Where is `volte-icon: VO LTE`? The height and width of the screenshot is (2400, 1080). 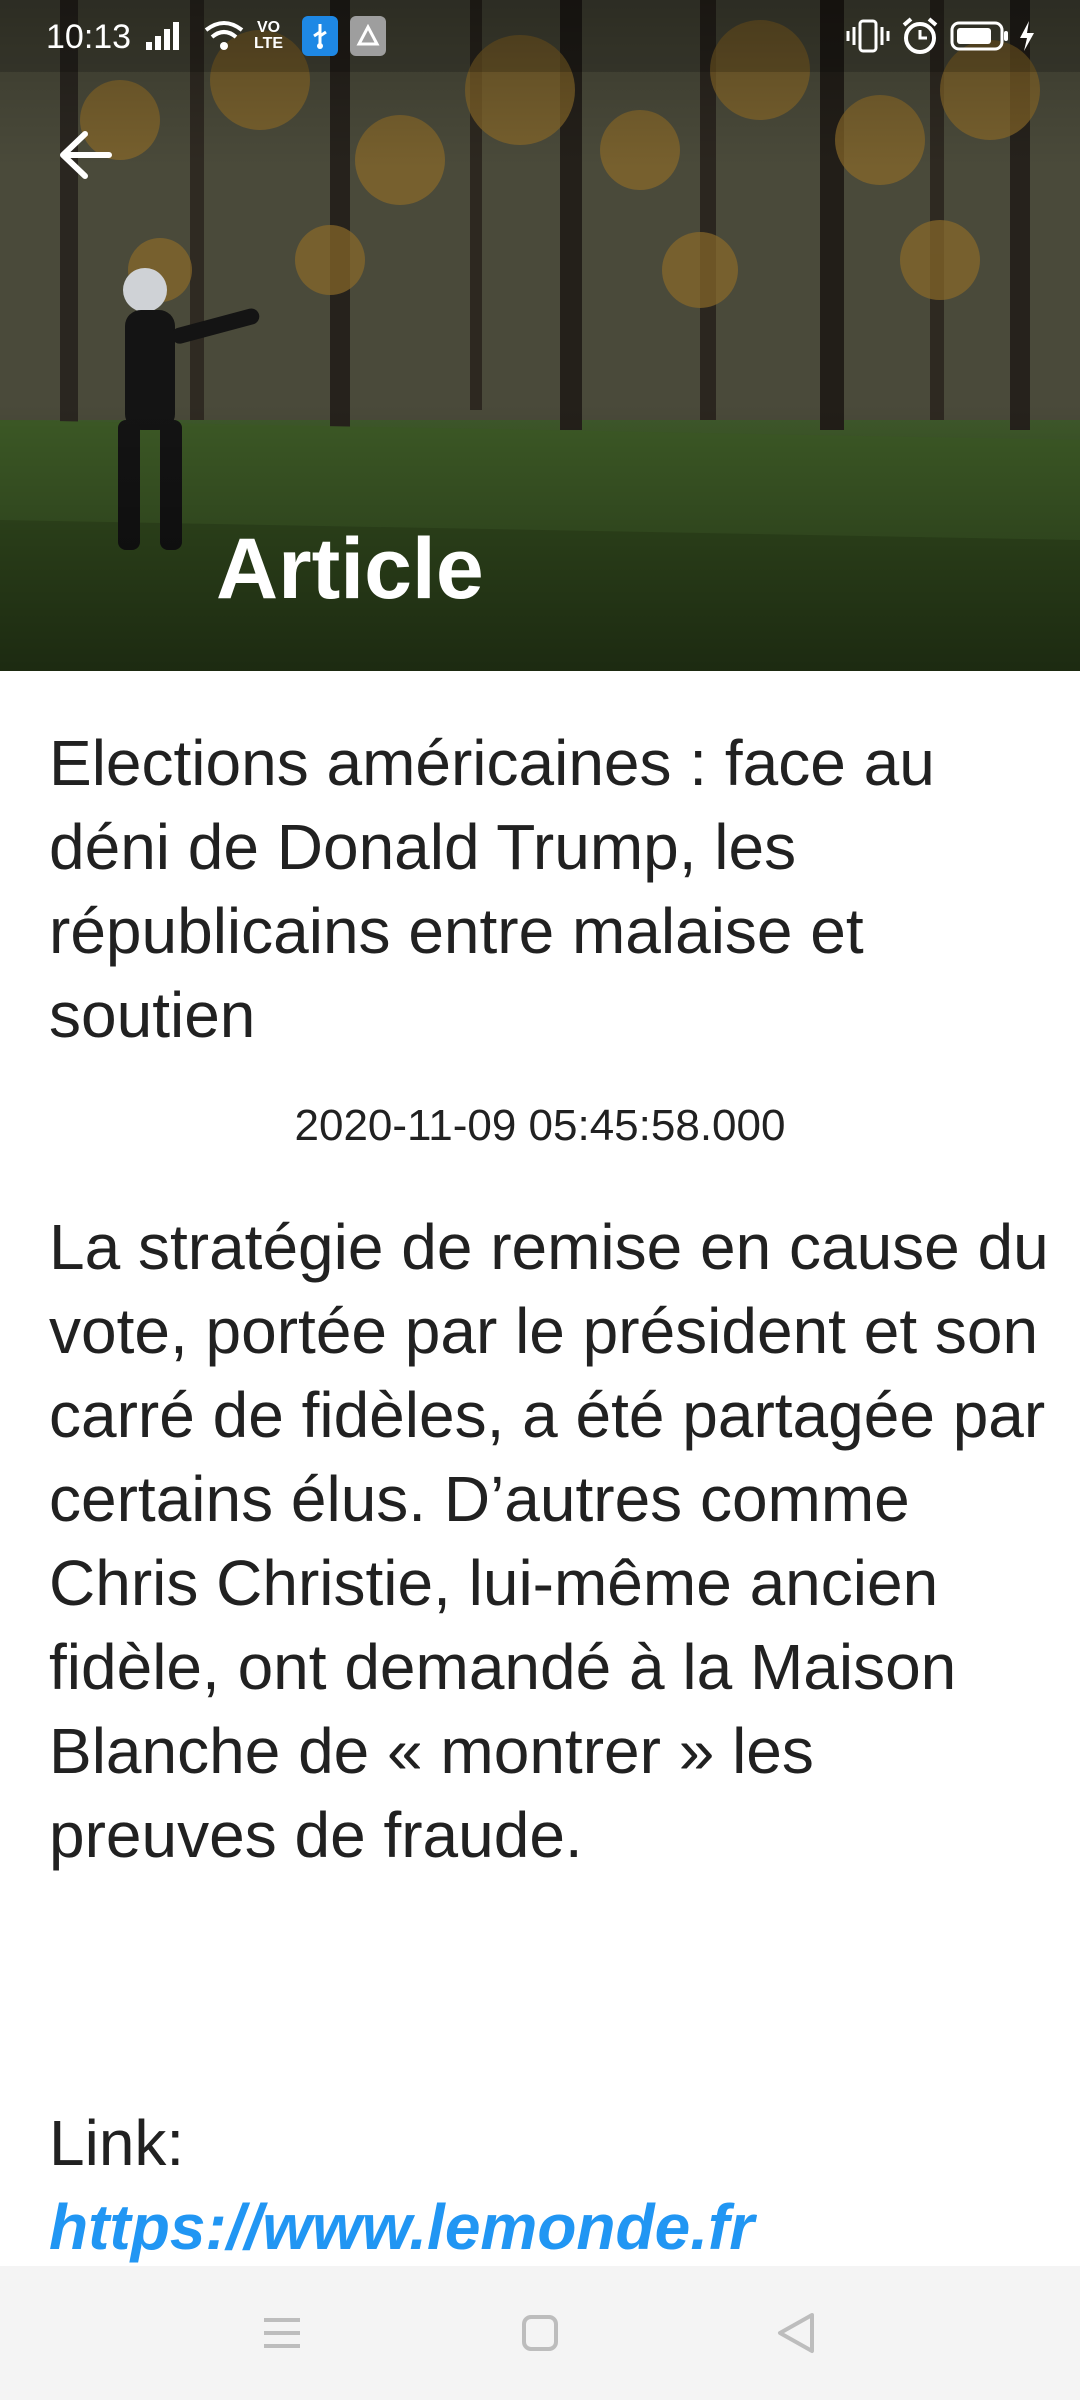
volte-icon: VO LTE is located at coordinates (269, 35).